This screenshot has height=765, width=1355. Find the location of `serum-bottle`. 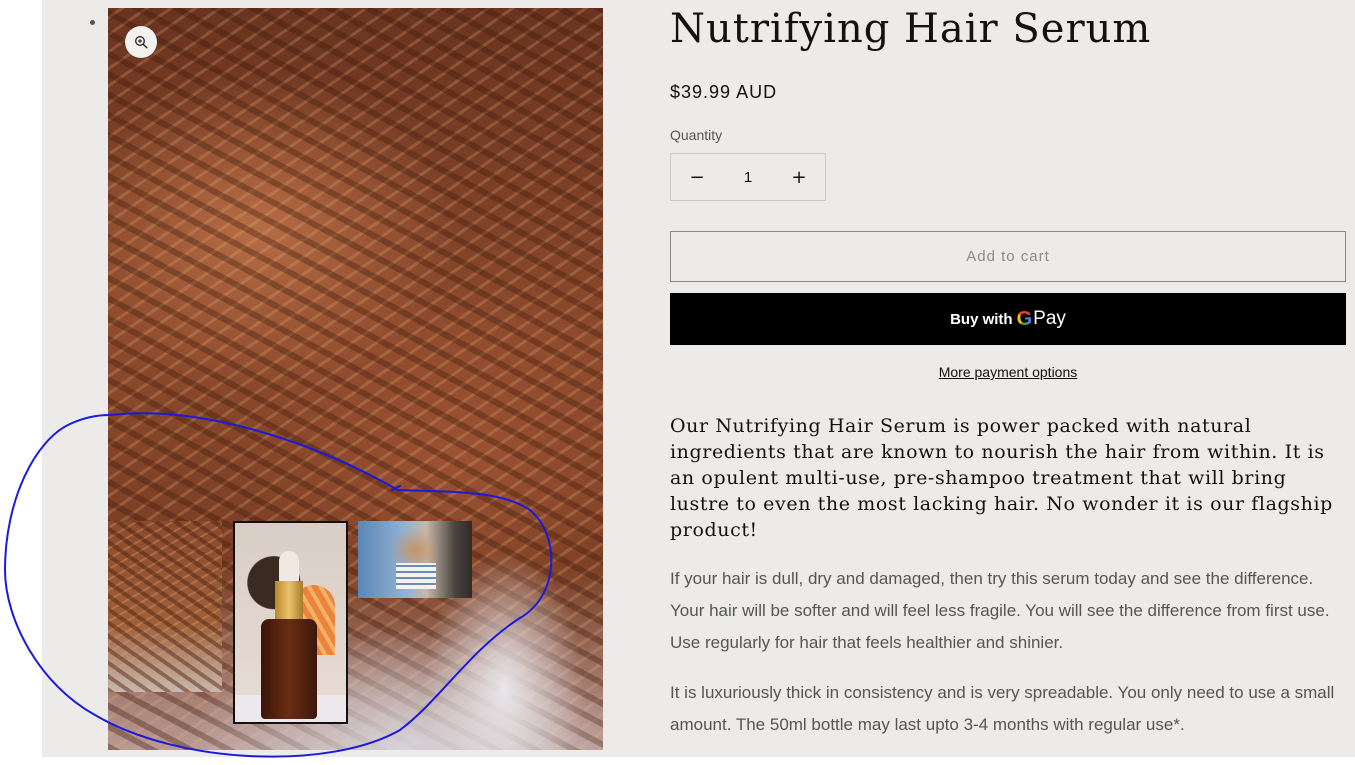

serum-bottle is located at coordinates (289, 669).